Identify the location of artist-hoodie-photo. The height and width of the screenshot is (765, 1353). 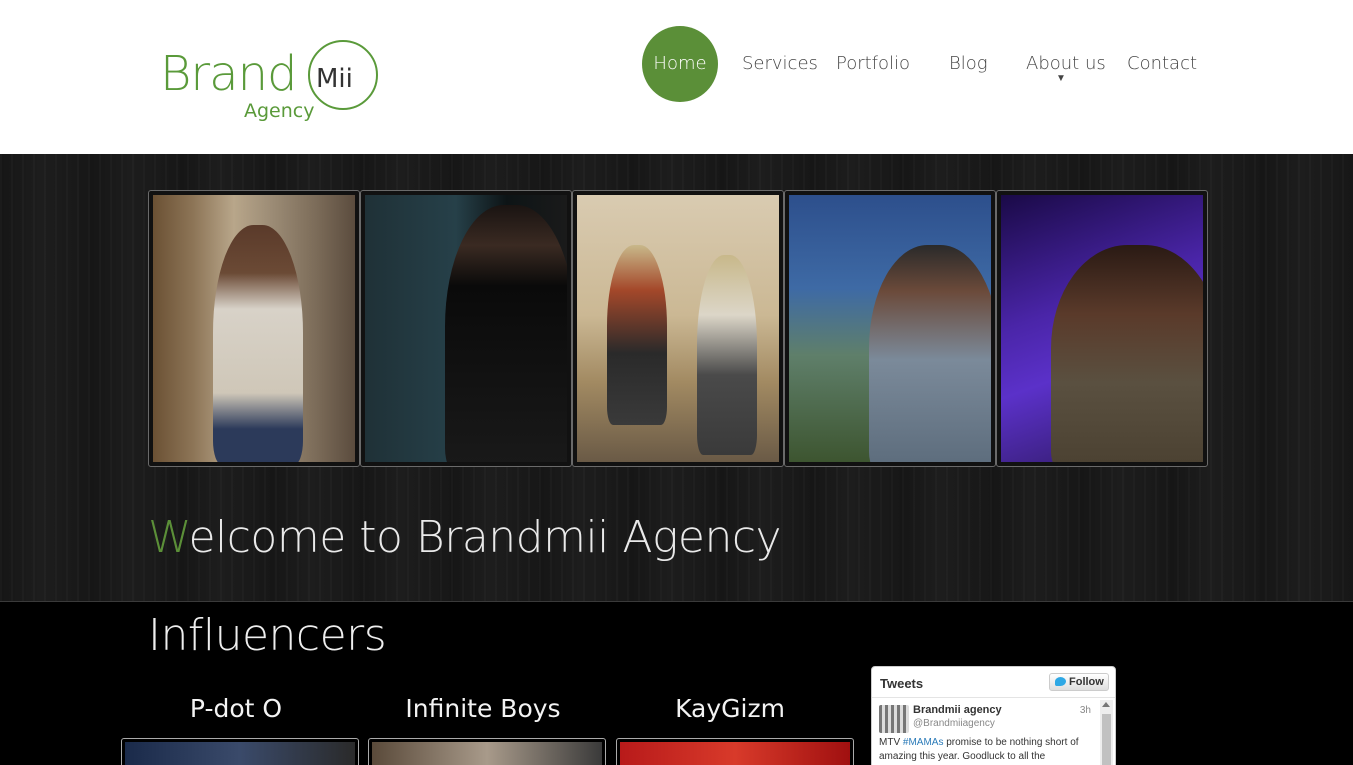
(254, 328).